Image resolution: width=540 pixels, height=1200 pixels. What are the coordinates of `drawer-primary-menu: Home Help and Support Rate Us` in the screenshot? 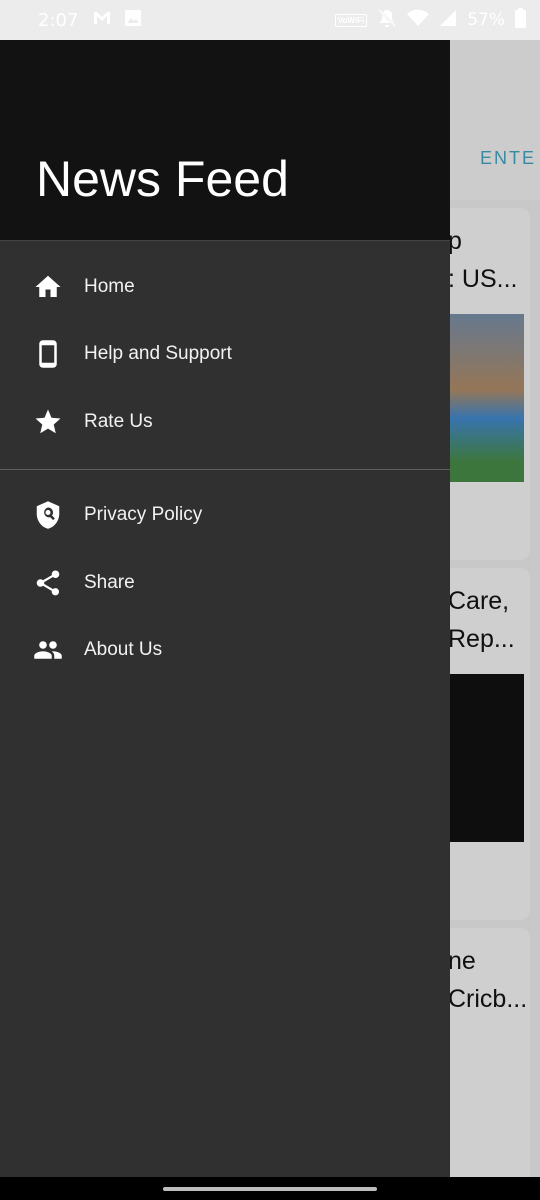 It's located at (225, 348).